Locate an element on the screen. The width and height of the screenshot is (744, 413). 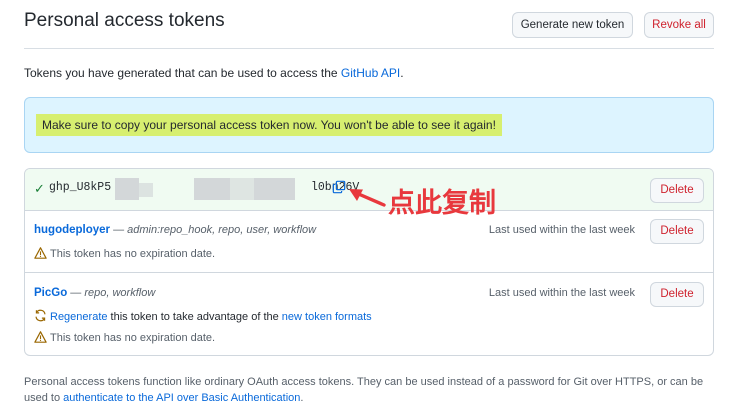
token-scopes: admin:repo_hook, repo, user, workflow is located at coordinates (222, 230).